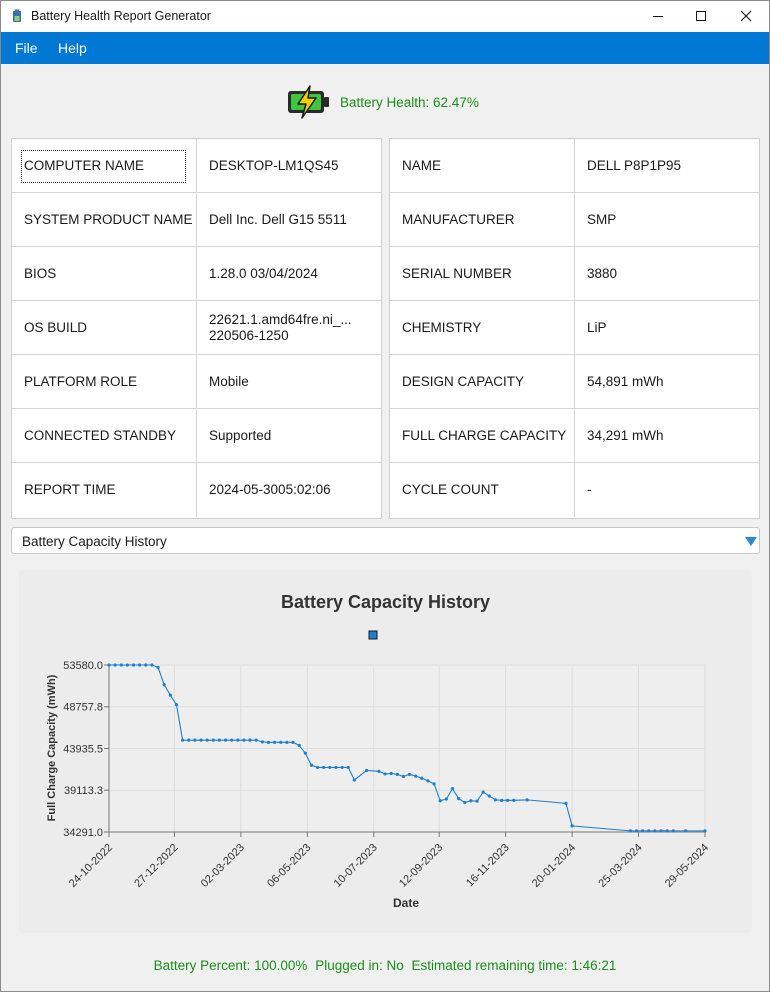  Describe the element at coordinates (482, 165) in the screenshot. I see `battery-info-key: NAME` at that location.